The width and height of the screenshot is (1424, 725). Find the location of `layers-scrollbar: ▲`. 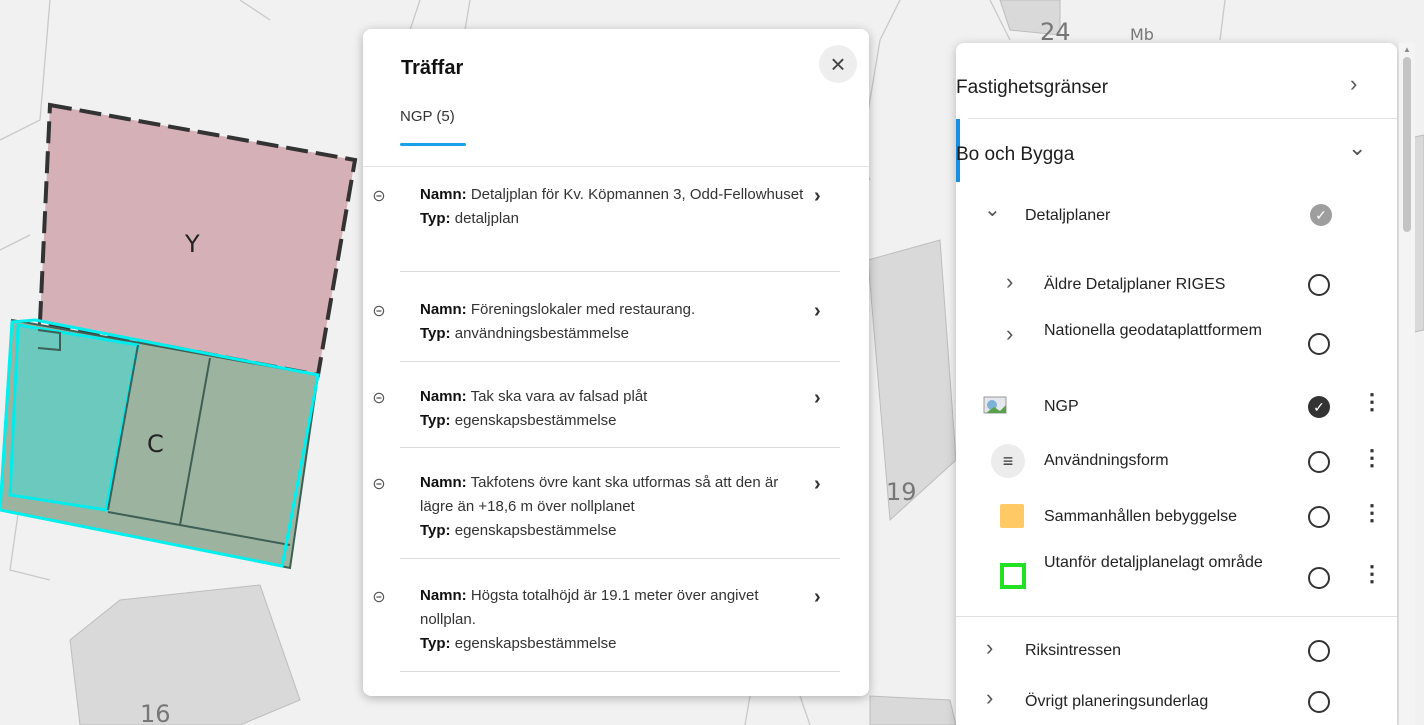

layers-scrollbar: ▲ is located at coordinates (1407, 384).